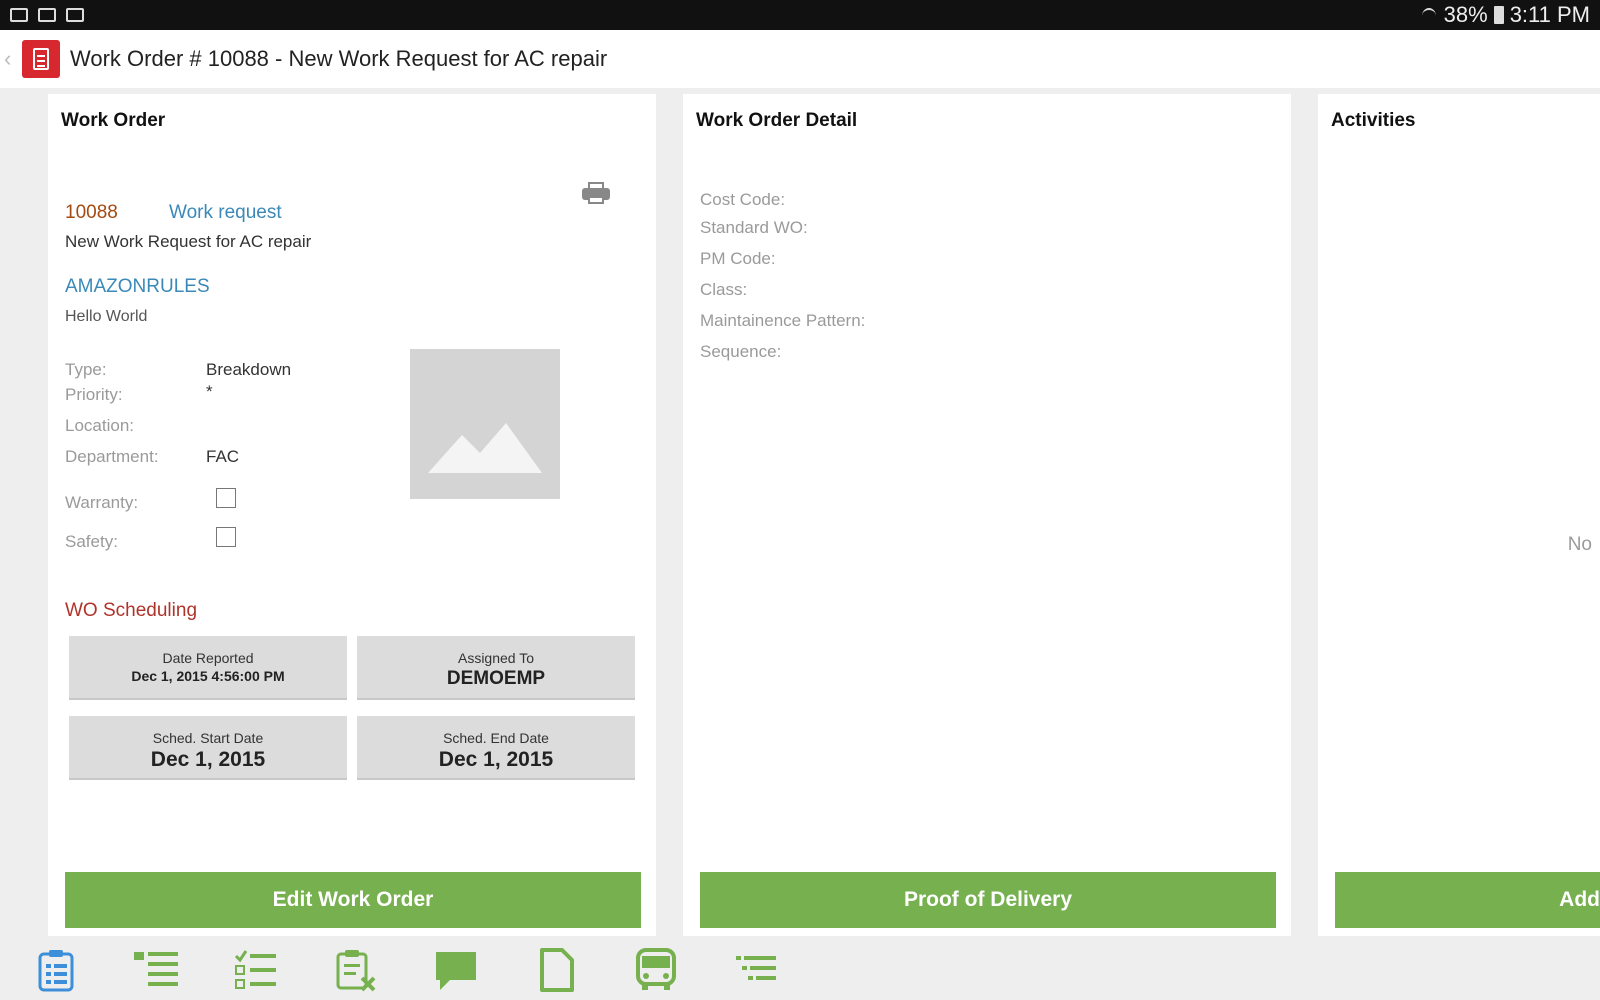 The width and height of the screenshot is (1600, 1000). I want to click on work-order-description: New Work Request for AC repair, so click(188, 241).